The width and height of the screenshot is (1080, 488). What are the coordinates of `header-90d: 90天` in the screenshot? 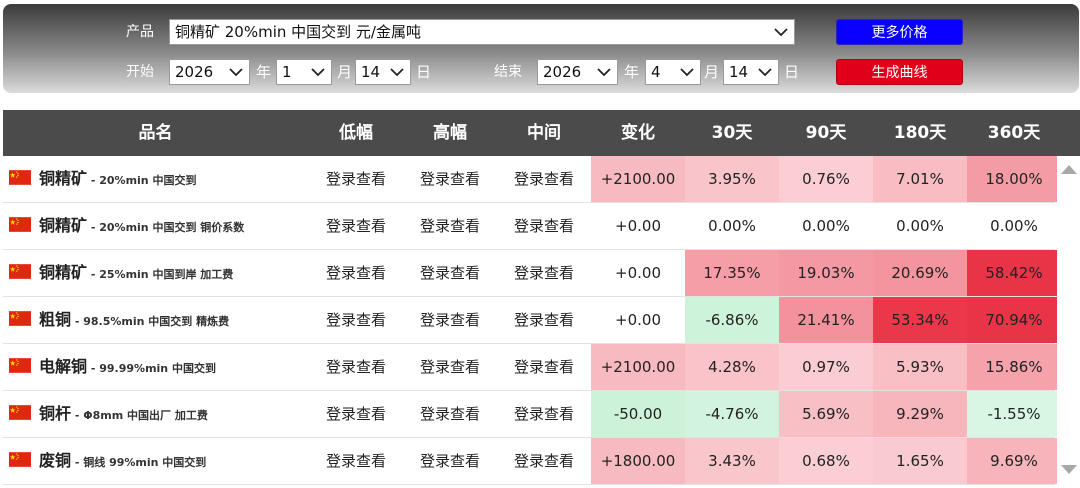 It's located at (826, 133).